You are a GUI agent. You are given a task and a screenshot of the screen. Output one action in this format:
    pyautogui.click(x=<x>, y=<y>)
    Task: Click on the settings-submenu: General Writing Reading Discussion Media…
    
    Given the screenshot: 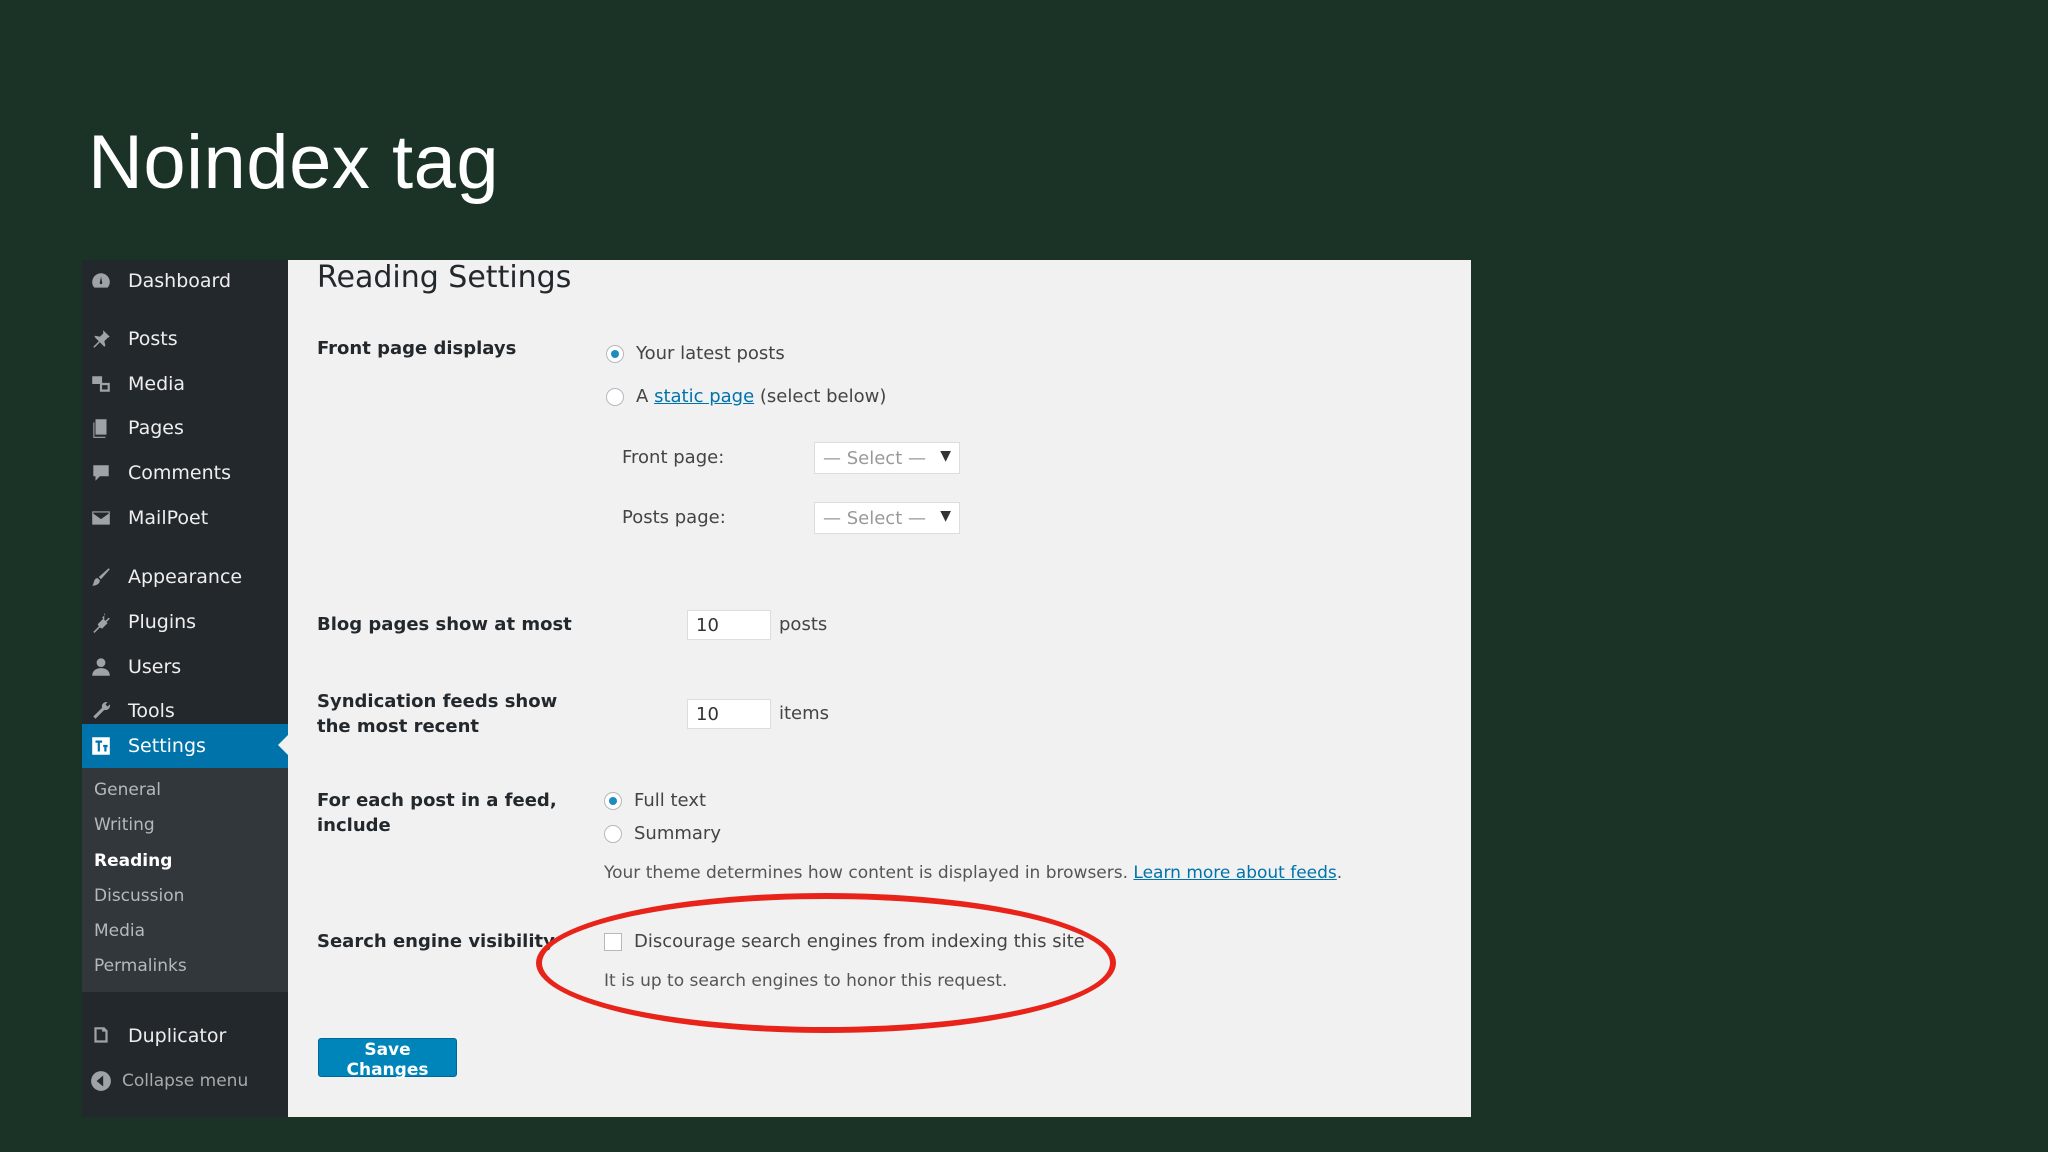 What is the action you would take?
    pyautogui.click(x=185, y=880)
    